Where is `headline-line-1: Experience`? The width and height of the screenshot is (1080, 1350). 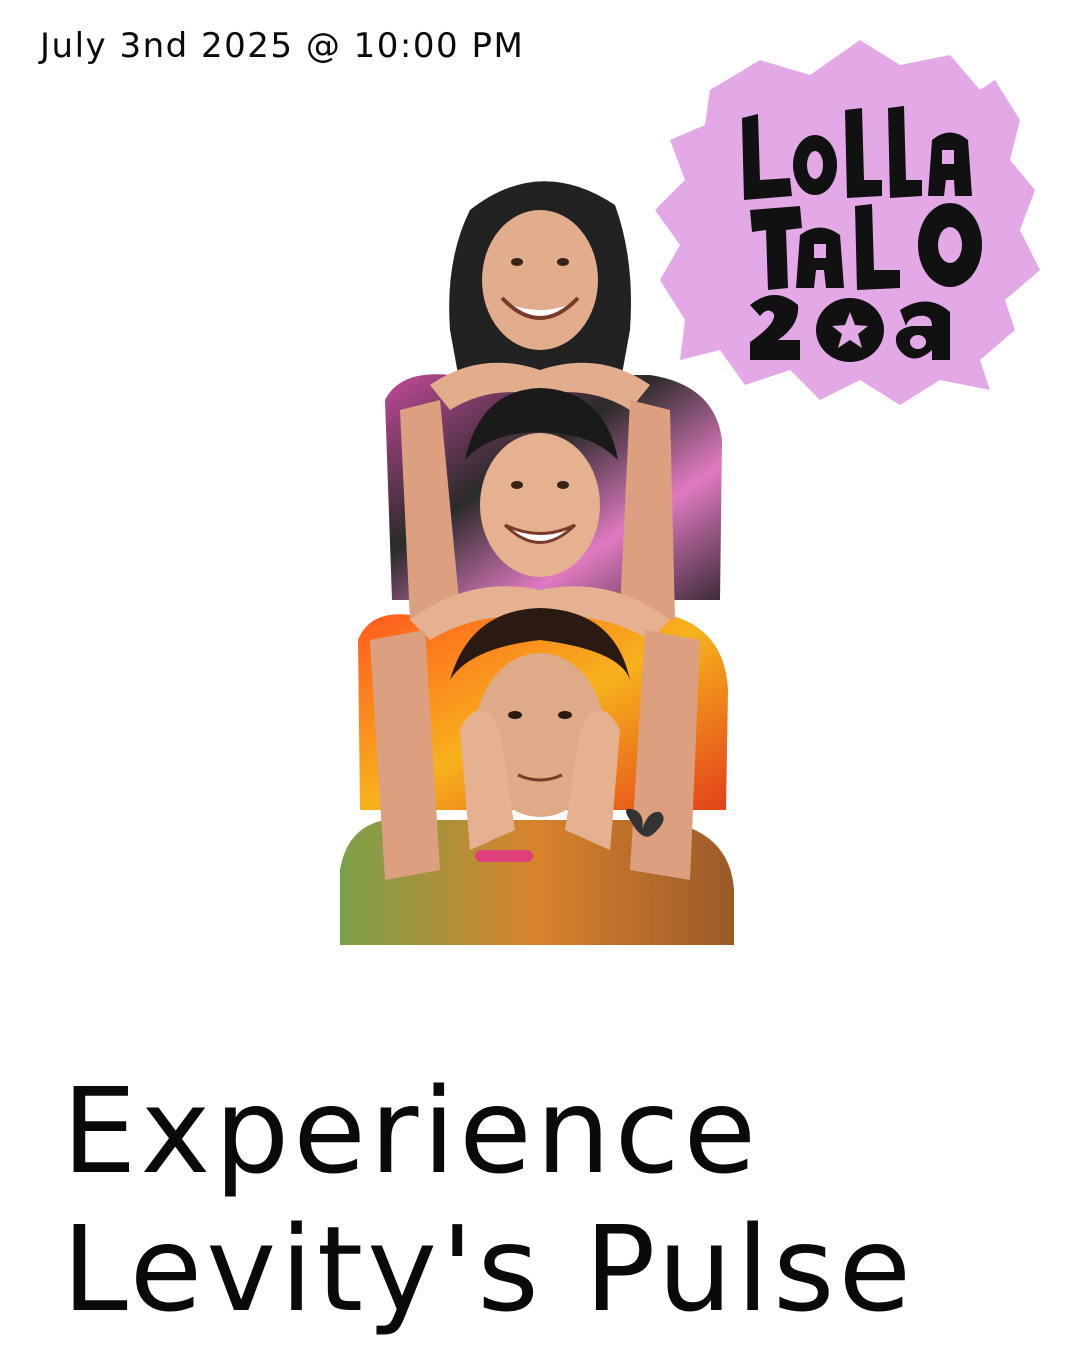
headline-line-1: Experience is located at coordinates (411, 1131).